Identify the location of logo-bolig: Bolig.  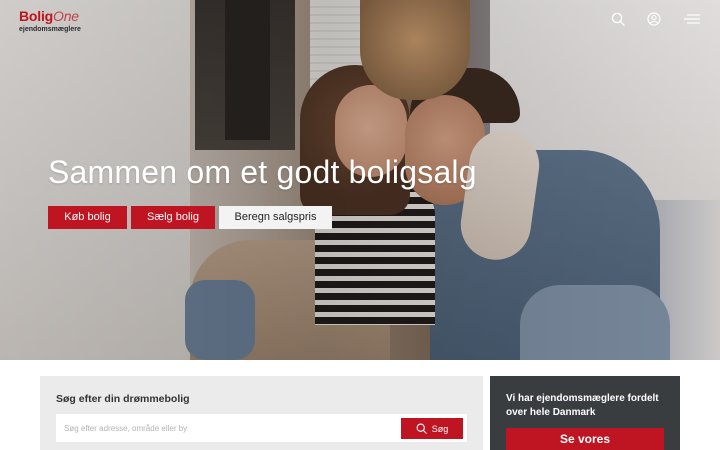
(36, 16).